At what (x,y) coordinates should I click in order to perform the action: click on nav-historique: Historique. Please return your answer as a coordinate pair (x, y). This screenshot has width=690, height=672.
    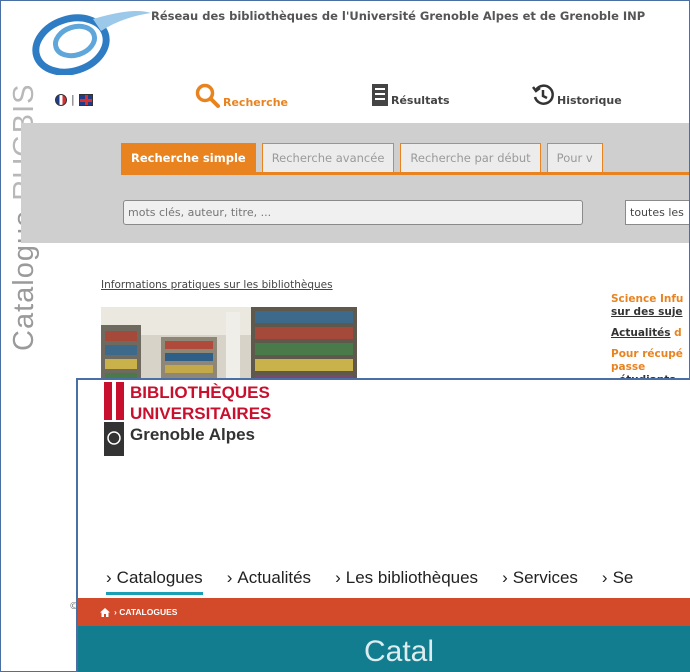
    Looking at the image, I should click on (576, 95).